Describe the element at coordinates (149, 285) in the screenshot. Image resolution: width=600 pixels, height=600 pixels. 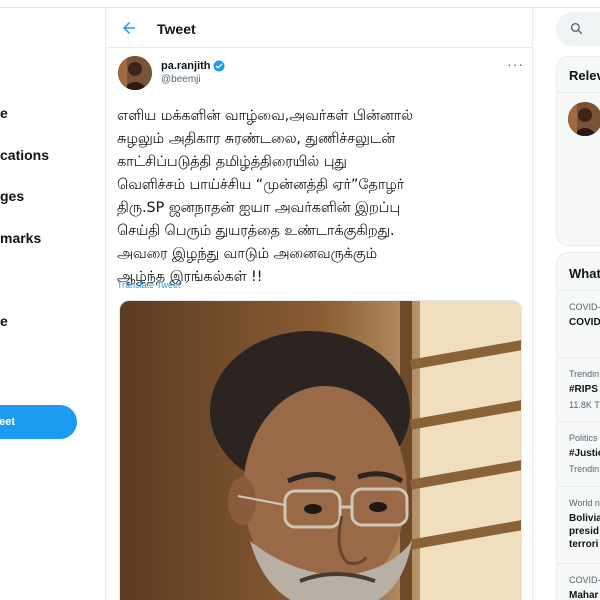
I see `translate-tweet-link: Translate Tweet` at that location.